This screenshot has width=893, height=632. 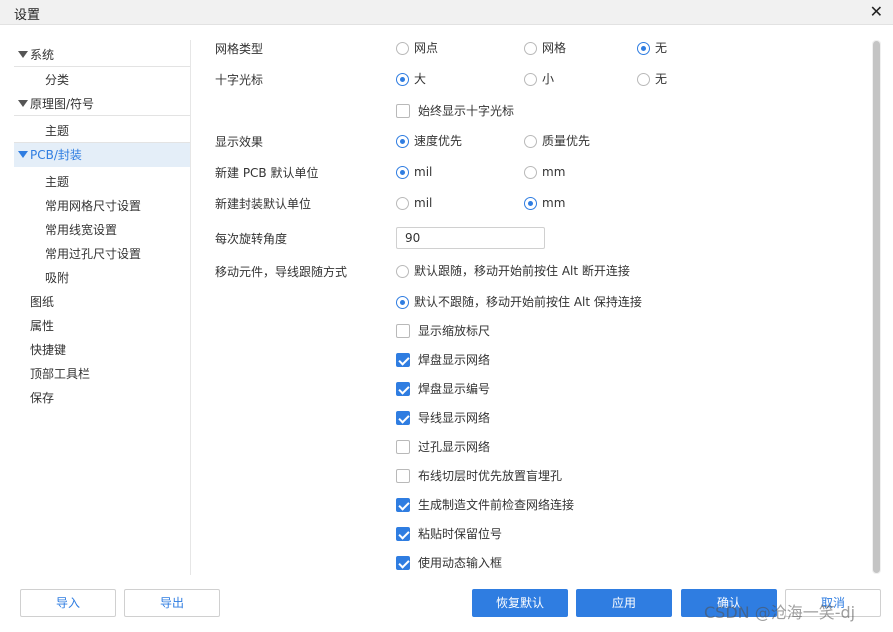 What do you see at coordinates (102, 80) in the screenshot?
I see `sidebar-item-category: 分类` at bounding box center [102, 80].